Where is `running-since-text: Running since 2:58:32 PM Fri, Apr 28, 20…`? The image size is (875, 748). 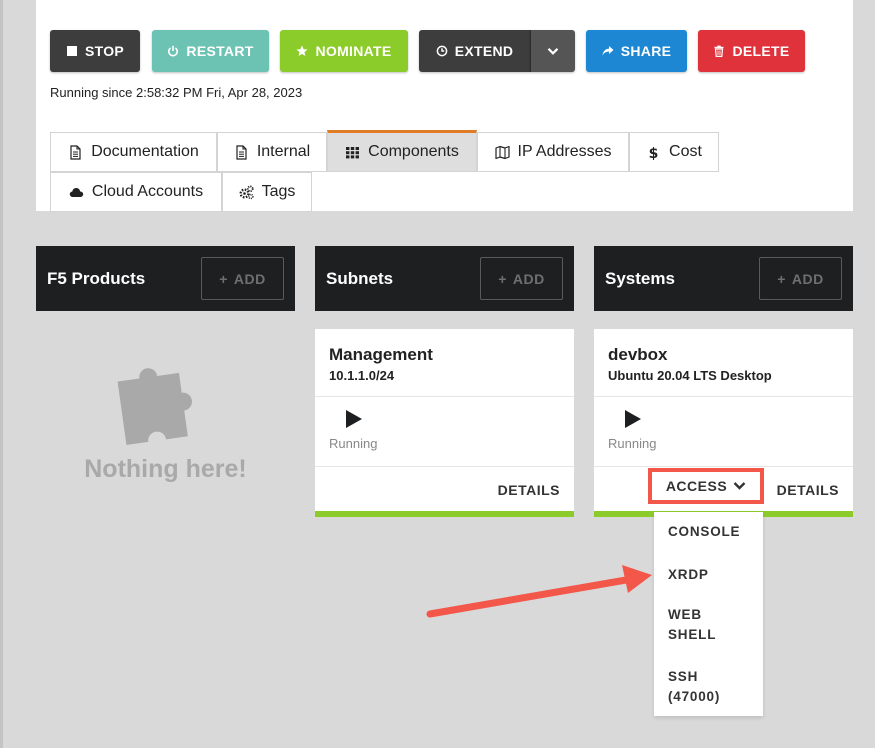
running-since-text: Running since 2:58:32 PM Fri, Apr 28, 20… is located at coordinates (176, 92).